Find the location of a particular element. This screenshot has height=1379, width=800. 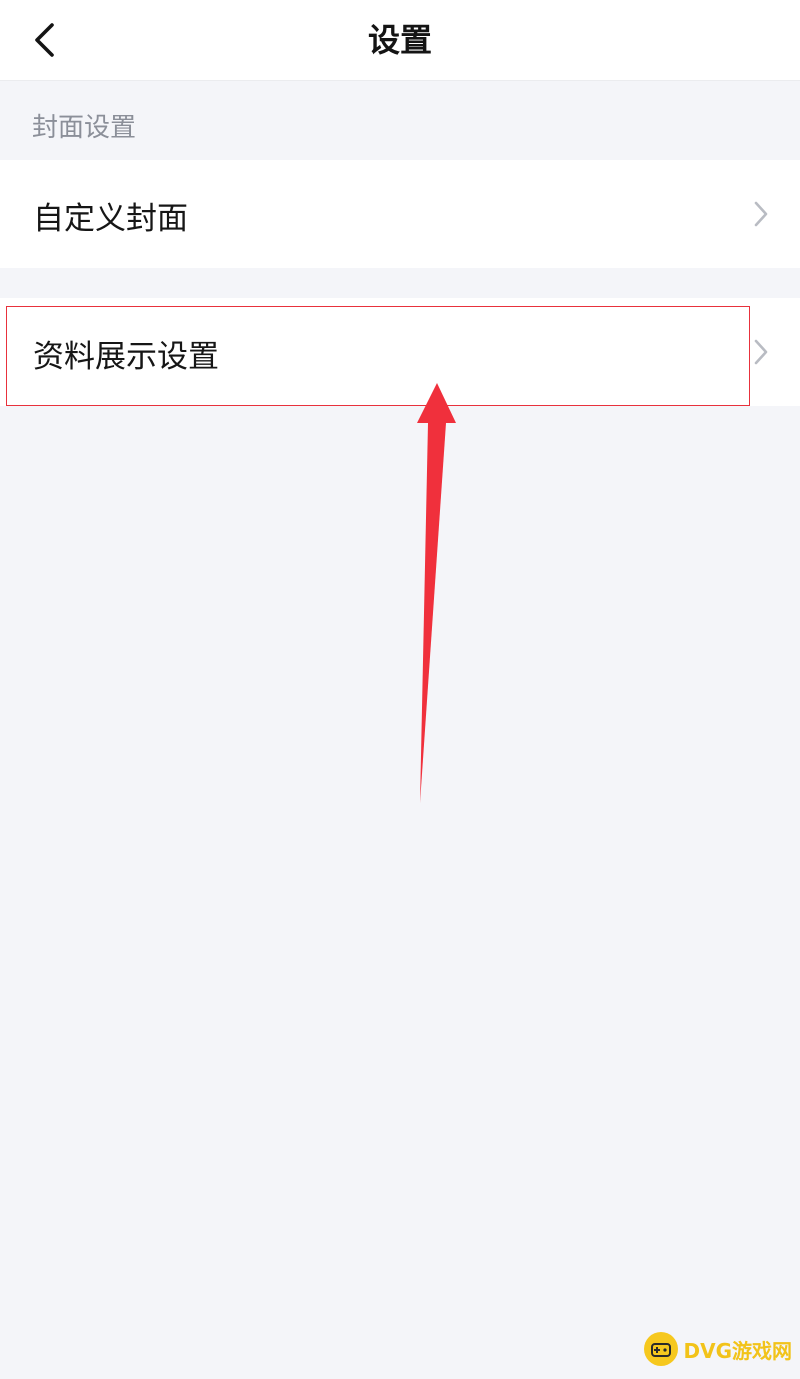

watermark-text: DVG游戏网 is located at coordinates (738, 1350).